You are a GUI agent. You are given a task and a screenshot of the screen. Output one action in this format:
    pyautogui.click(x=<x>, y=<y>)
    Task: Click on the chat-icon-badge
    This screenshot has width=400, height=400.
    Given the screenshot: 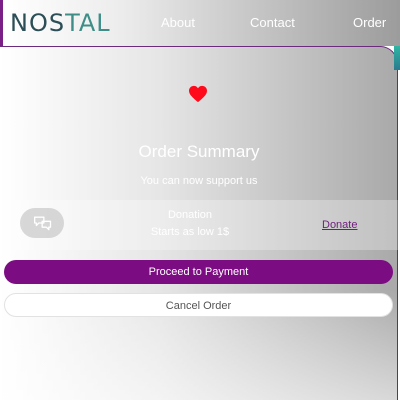 What is the action you would take?
    pyautogui.click(x=42, y=223)
    